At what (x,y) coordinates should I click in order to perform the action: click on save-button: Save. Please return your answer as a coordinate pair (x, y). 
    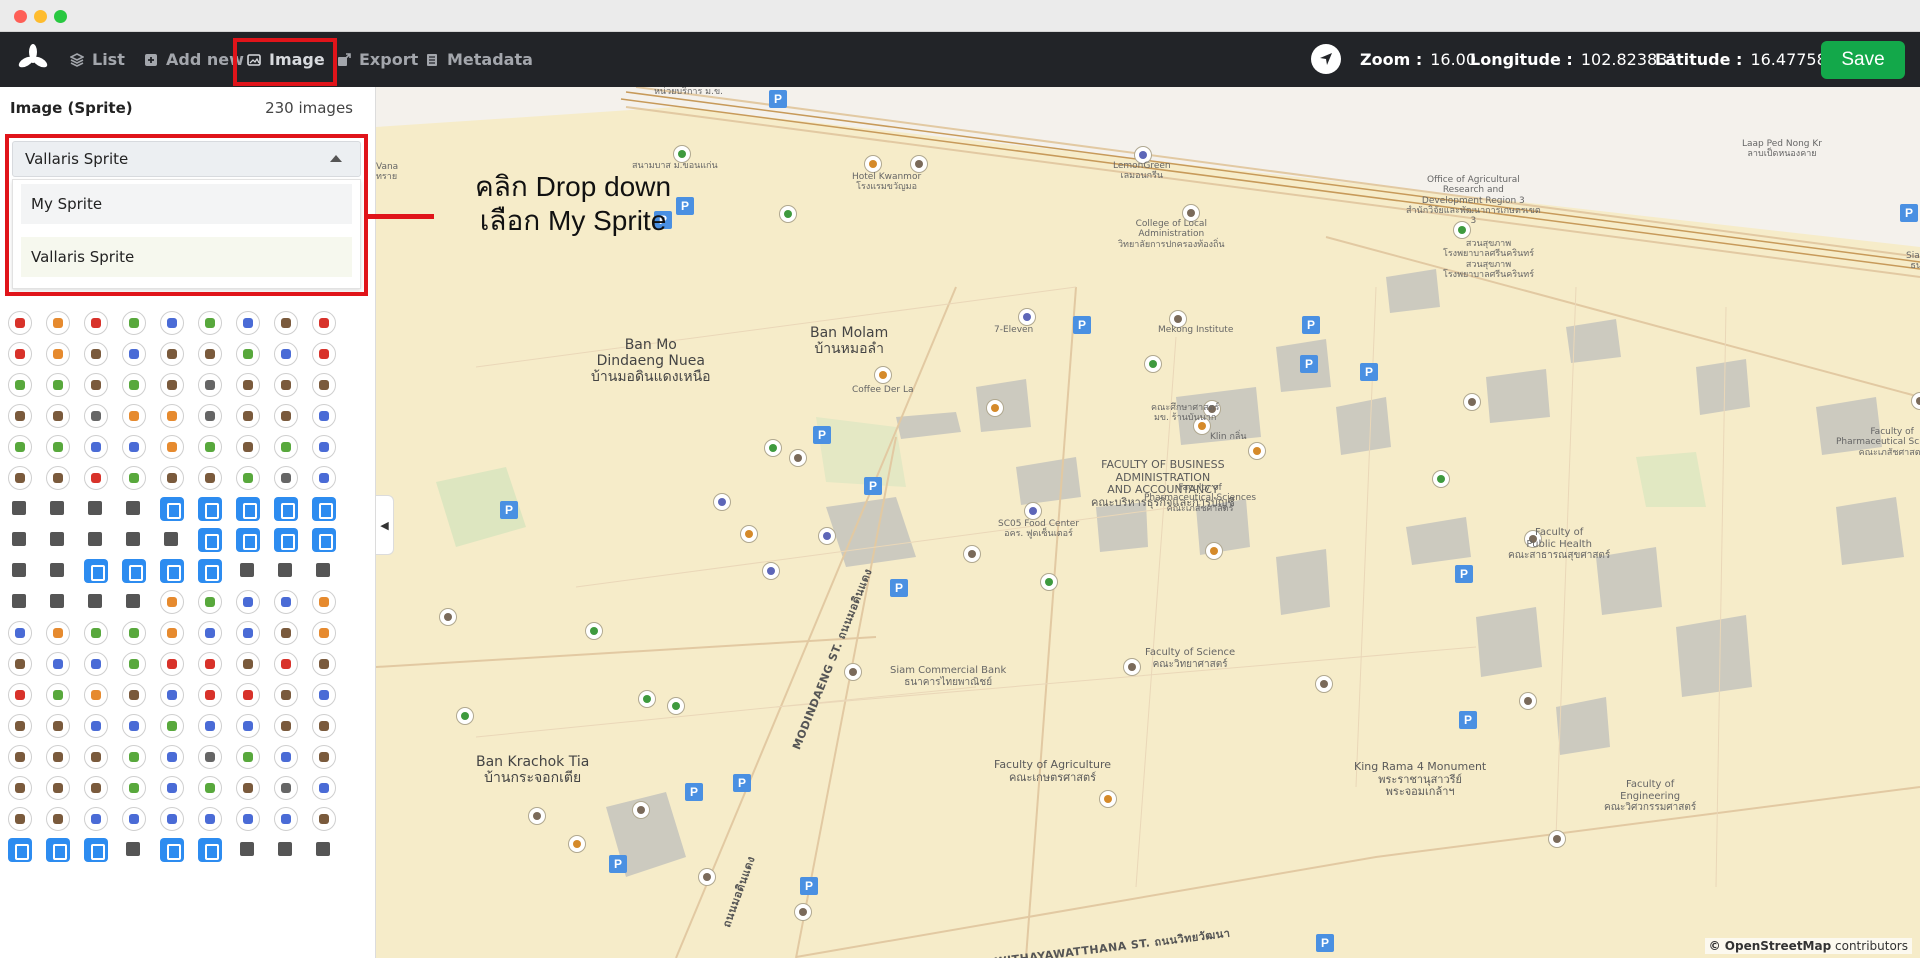
    Looking at the image, I should click on (1863, 60).